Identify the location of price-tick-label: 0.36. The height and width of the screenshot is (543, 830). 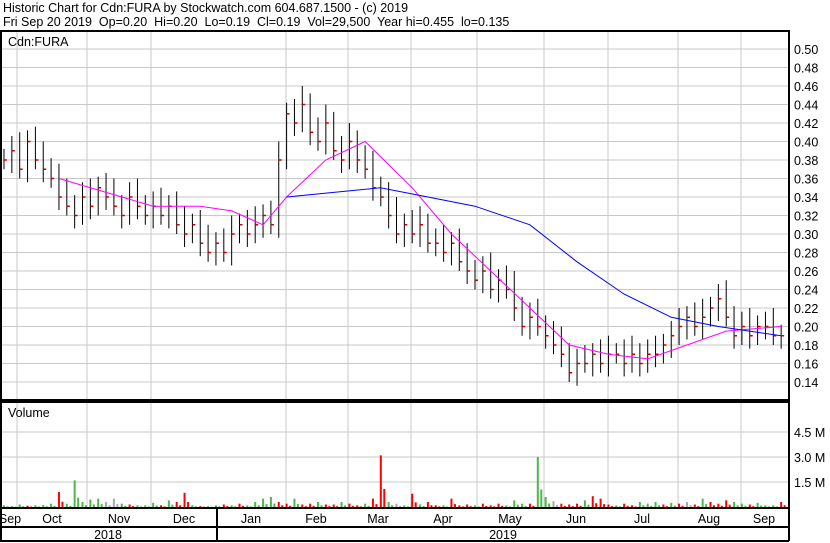
(806, 180).